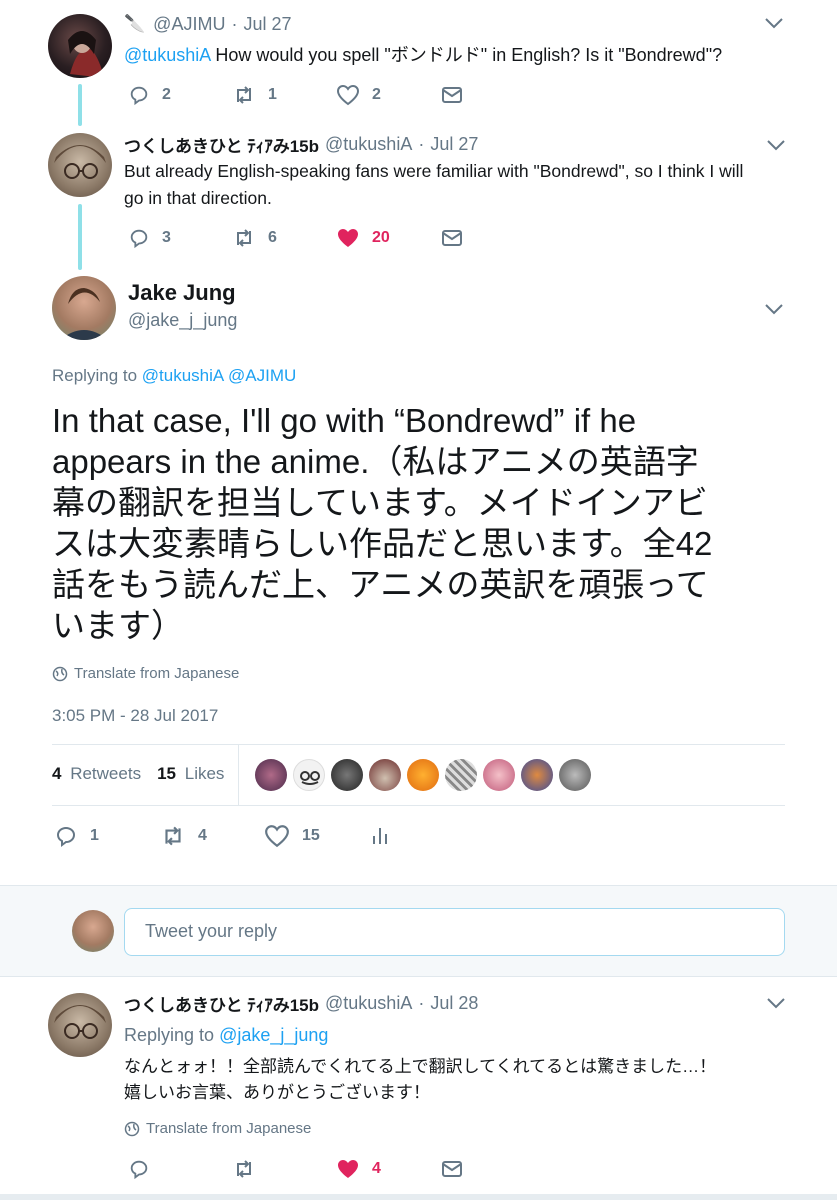  What do you see at coordinates (454, 932) in the screenshot?
I see `reply-input: Tweet your reply` at bounding box center [454, 932].